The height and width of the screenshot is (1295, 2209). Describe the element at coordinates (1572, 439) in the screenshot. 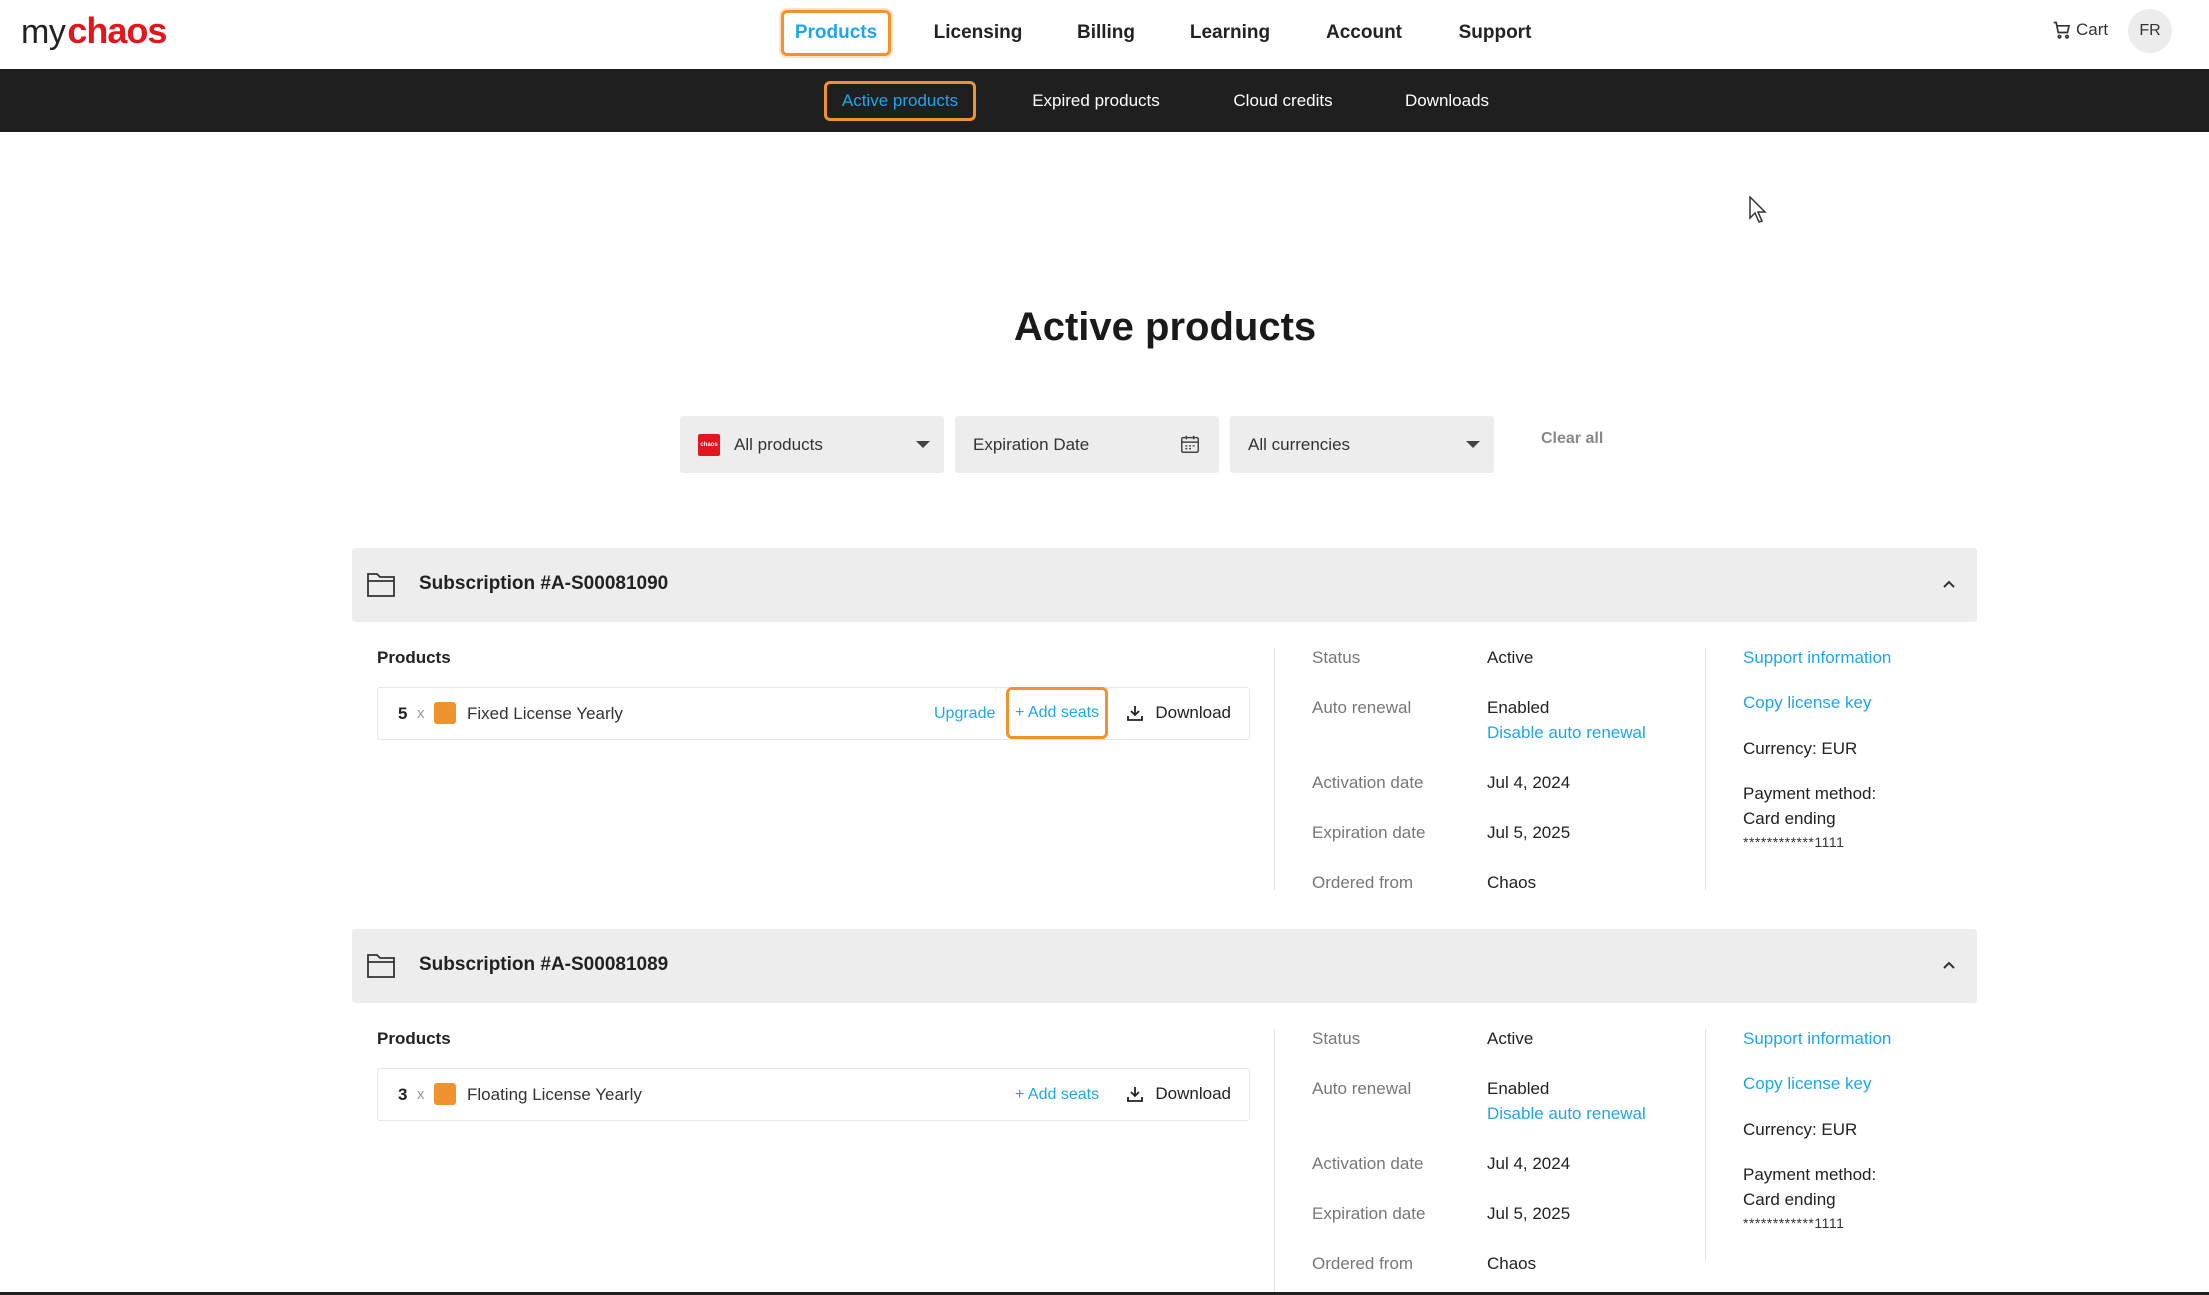

I see `clear-all-button: Clear all` at that location.